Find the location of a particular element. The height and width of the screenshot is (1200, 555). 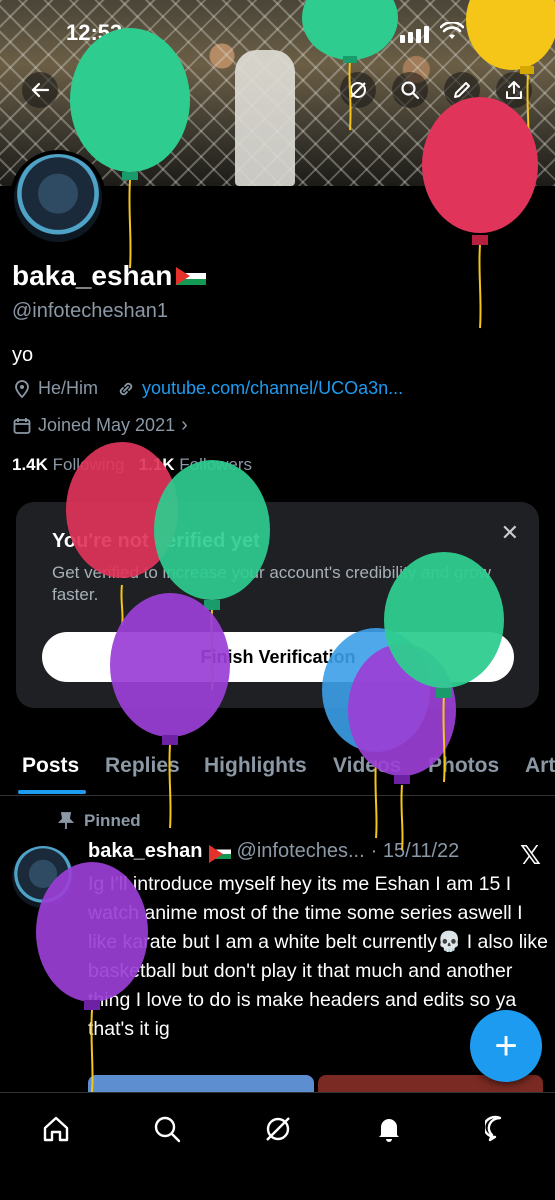

profile-name: baka_eshan is located at coordinates (109, 276).